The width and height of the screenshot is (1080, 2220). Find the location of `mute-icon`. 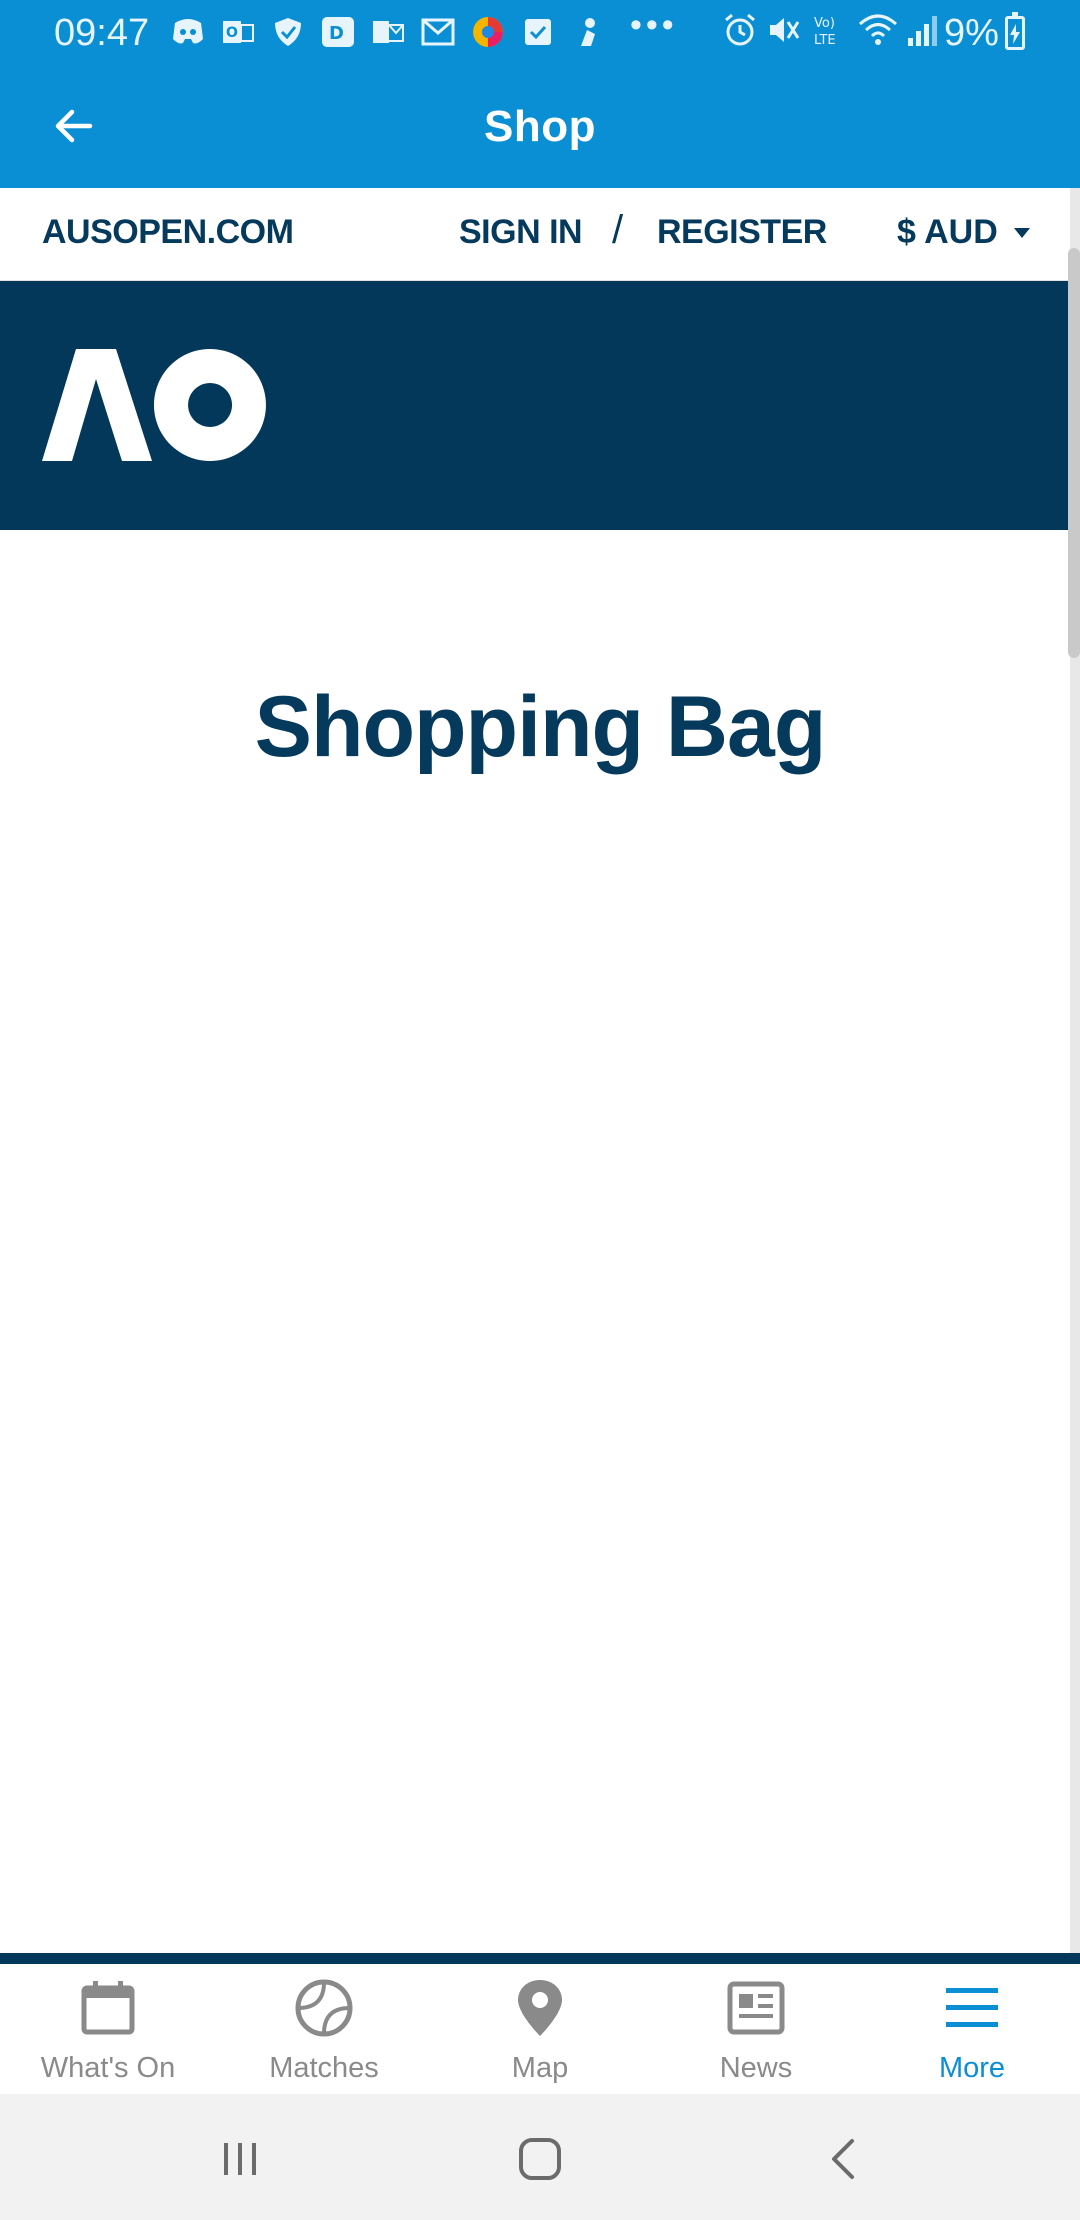

mute-icon is located at coordinates (784, 32).